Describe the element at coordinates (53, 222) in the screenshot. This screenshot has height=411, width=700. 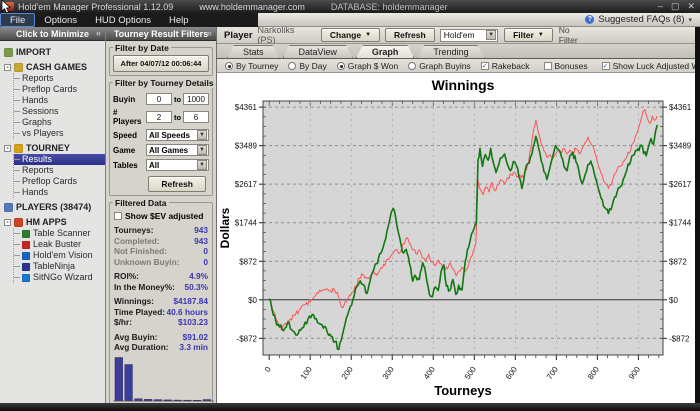
I see `sidebar-item-hm-apps: - HM APPS` at that location.